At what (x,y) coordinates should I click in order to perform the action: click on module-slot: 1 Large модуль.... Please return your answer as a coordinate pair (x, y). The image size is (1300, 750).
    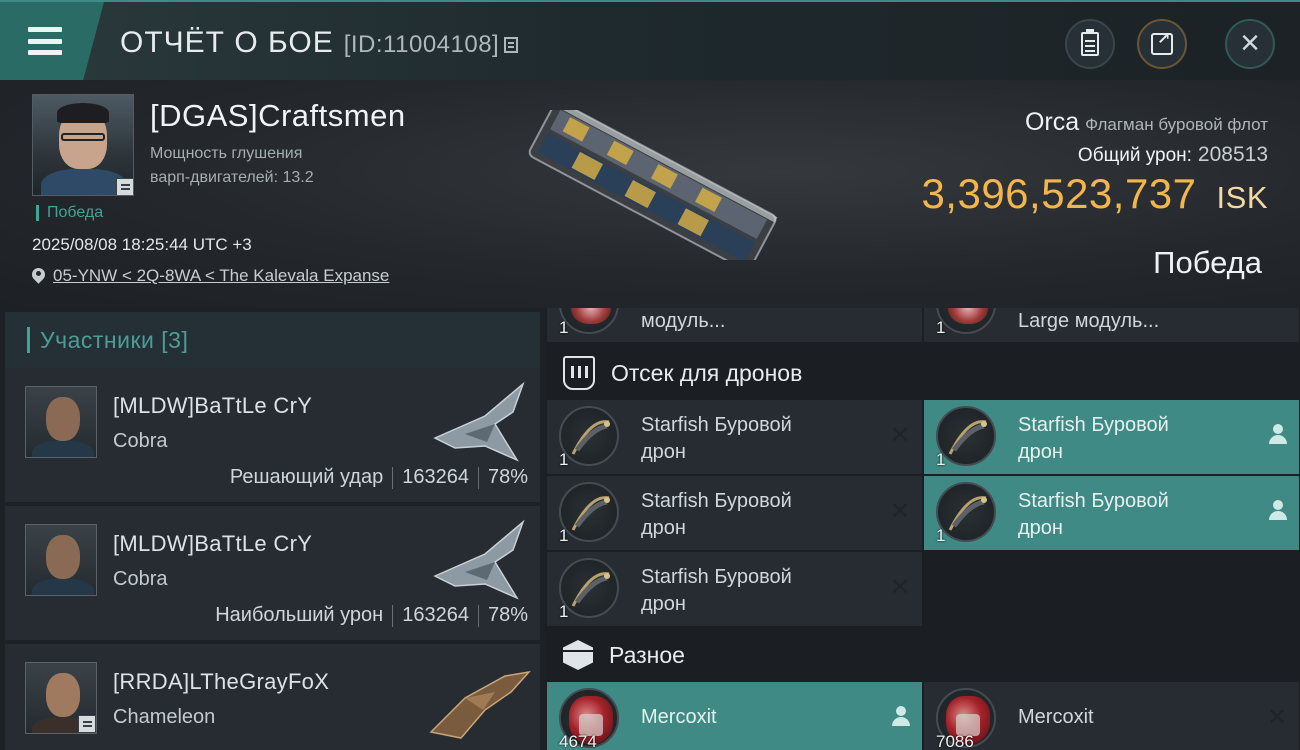
    Looking at the image, I should click on (1111, 325).